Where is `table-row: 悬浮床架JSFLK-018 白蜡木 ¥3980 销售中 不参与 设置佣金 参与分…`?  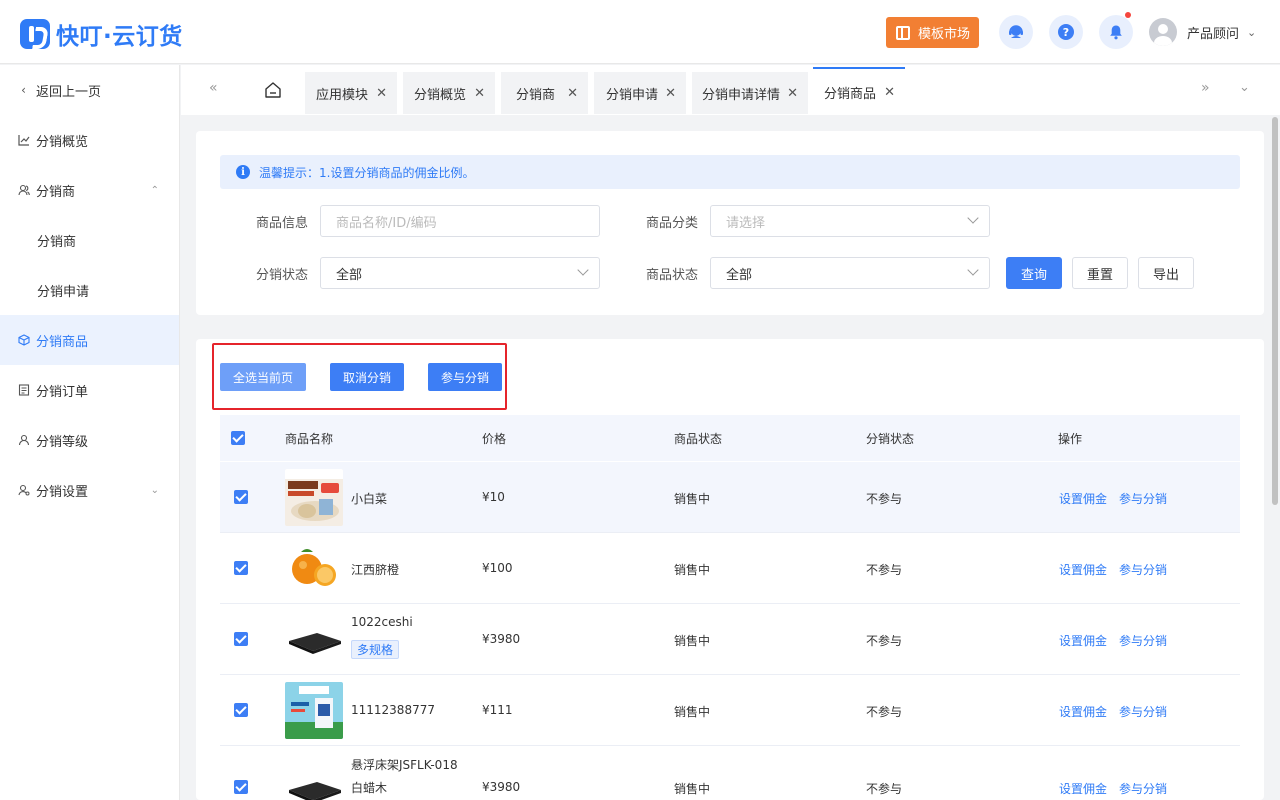 table-row: 悬浮床架JSFLK-018 白蜡木 ¥3980 销售中 不参与 设置佣金 参与分… is located at coordinates (730, 773).